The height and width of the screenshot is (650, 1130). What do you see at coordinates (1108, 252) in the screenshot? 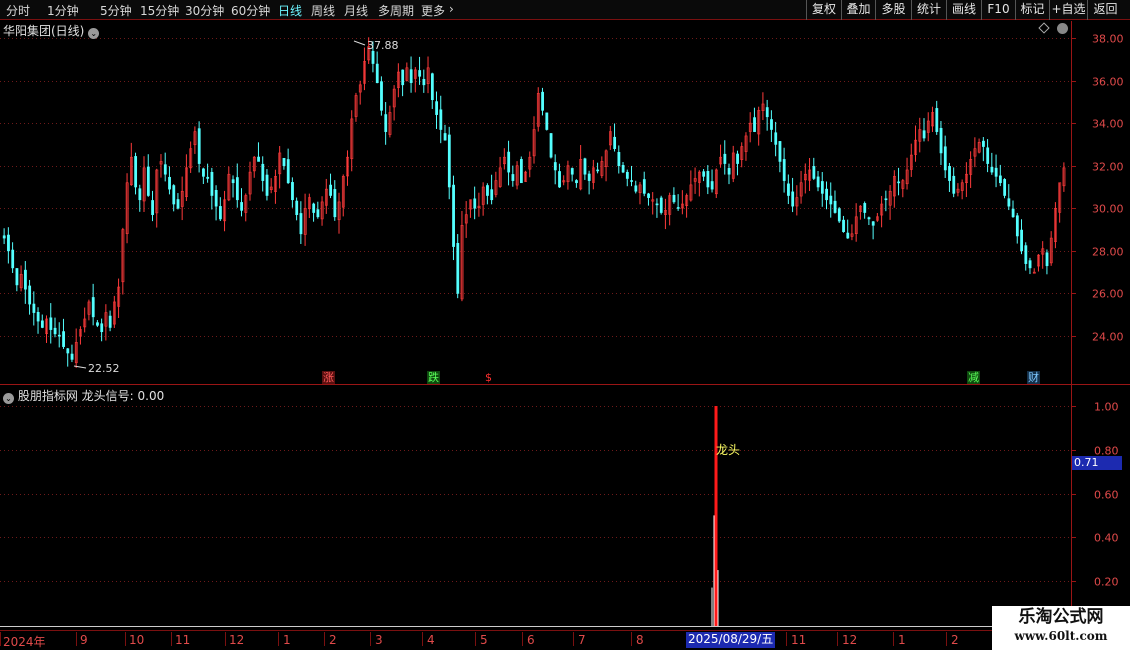
I see `price-tick-label: 28.00` at bounding box center [1108, 252].